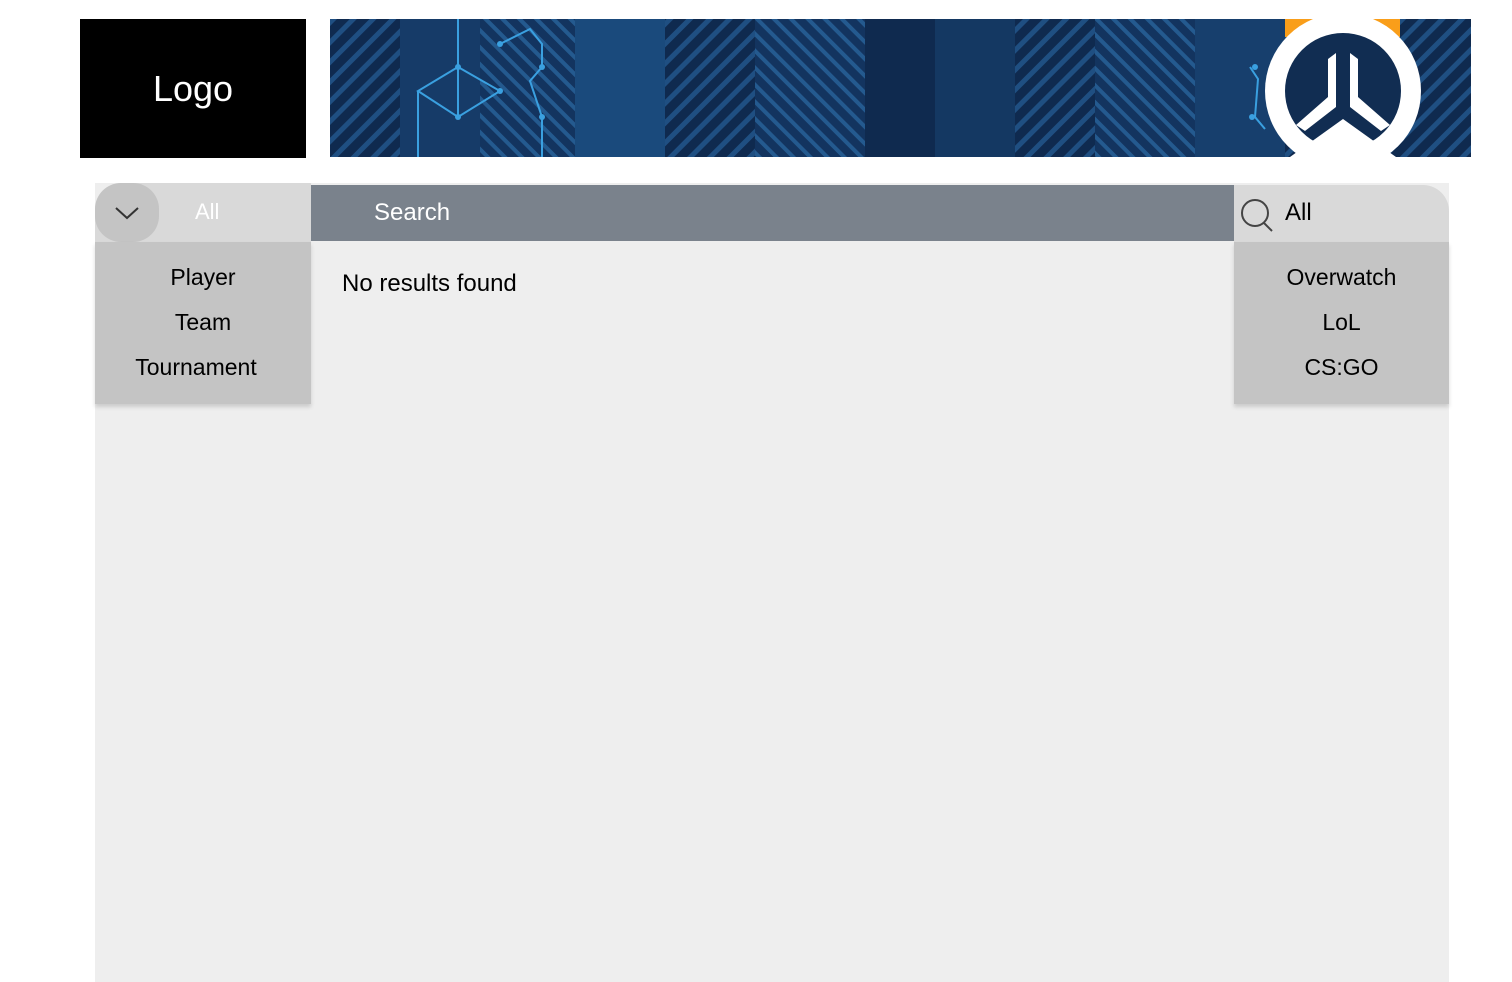 The height and width of the screenshot is (982, 1512). I want to click on category-option-player: Player, so click(203, 277).